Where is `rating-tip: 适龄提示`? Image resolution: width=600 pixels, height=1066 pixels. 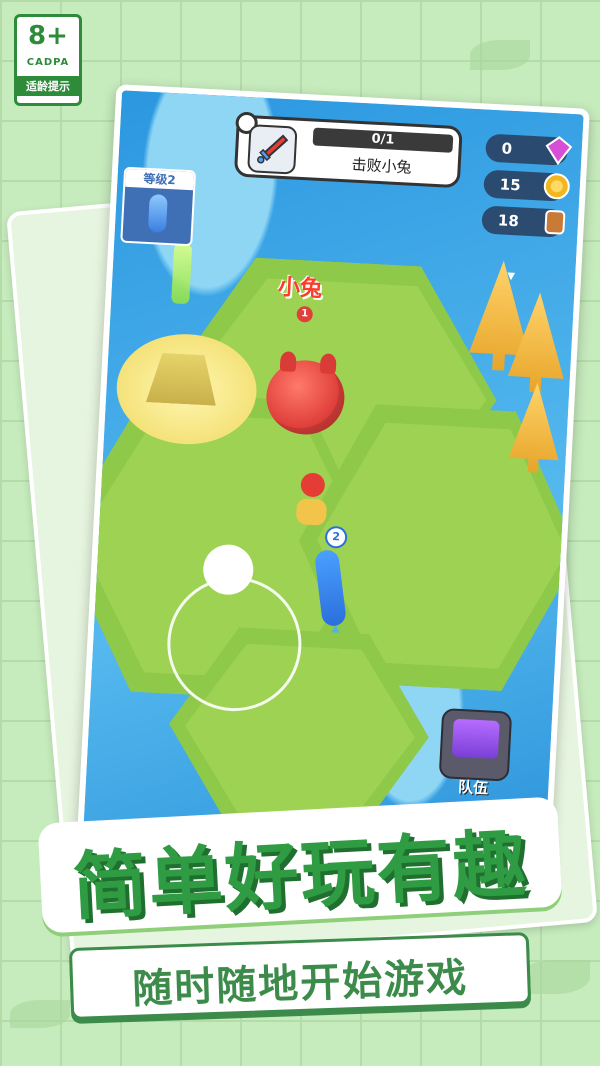 rating-tip: 适龄提示 is located at coordinates (48, 86).